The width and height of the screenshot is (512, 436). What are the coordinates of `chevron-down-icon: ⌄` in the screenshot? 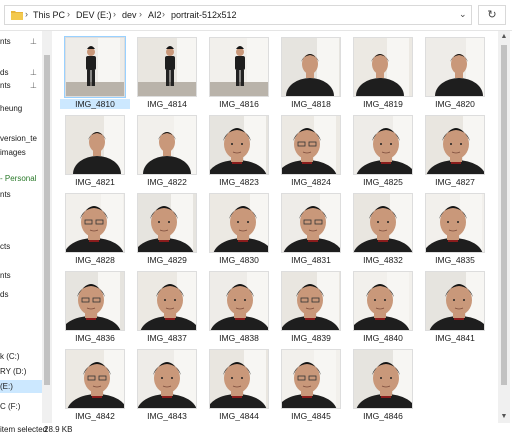 It's located at (463, 14).